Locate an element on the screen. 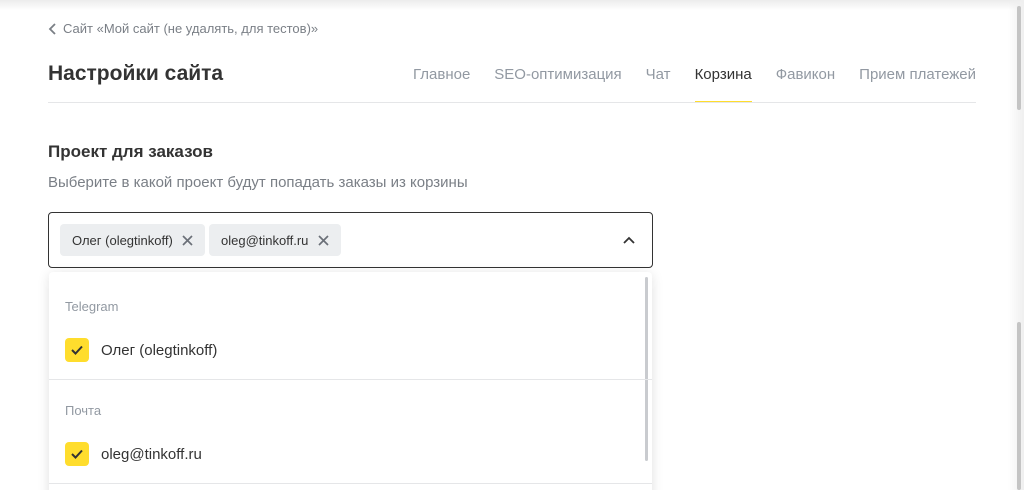 The height and width of the screenshot is (490, 1024). breadcrumb-label: Сайт «Мой сайт (не удалять, для тестов)» is located at coordinates (191, 28).